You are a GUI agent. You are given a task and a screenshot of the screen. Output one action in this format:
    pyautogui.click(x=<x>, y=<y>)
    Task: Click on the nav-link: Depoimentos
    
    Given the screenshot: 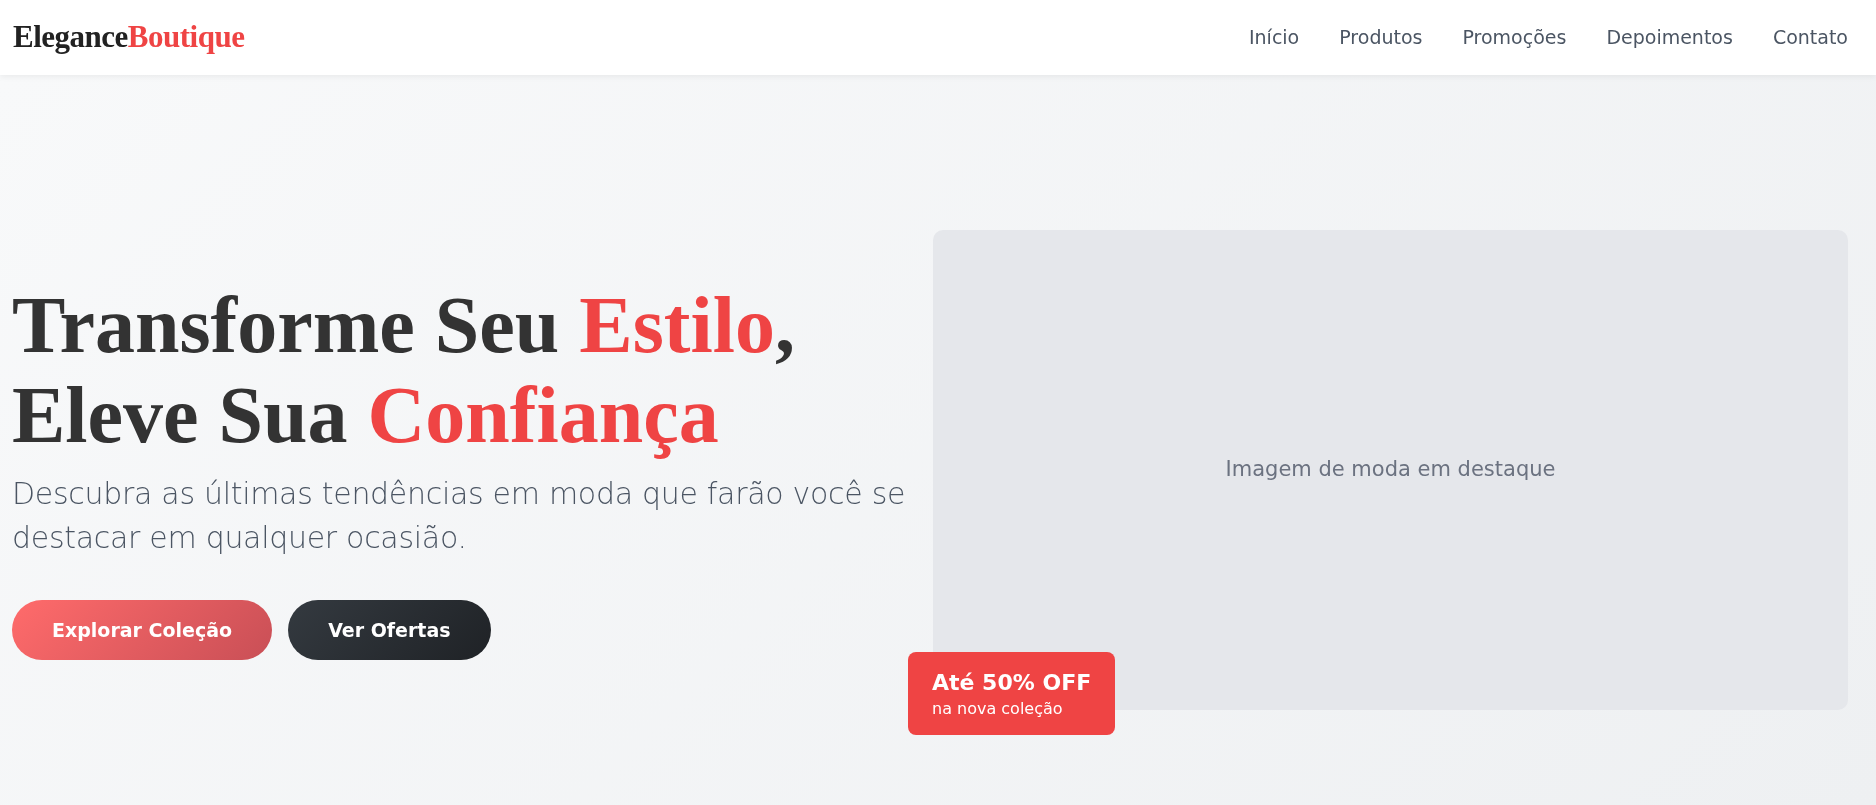 What is the action you would take?
    pyautogui.click(x=1669, y=37)
    